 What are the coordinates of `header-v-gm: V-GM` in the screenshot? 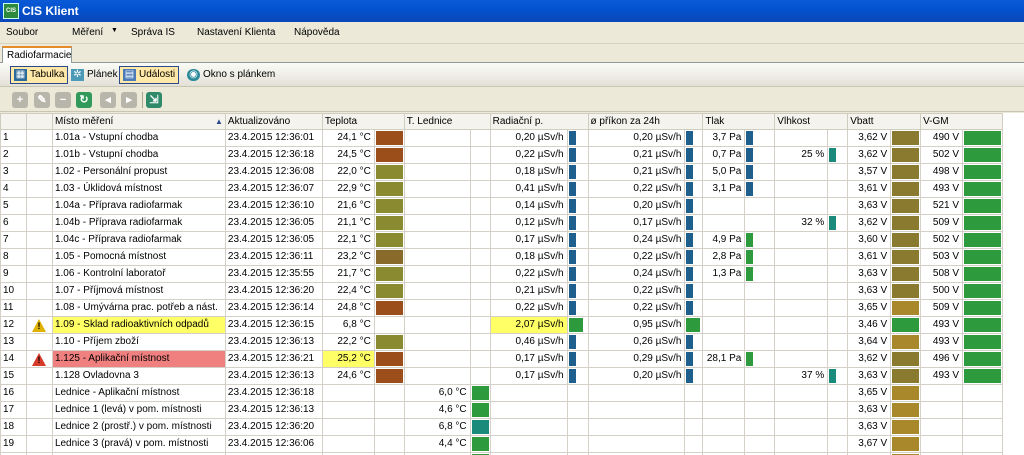 It's located at (961, 121).